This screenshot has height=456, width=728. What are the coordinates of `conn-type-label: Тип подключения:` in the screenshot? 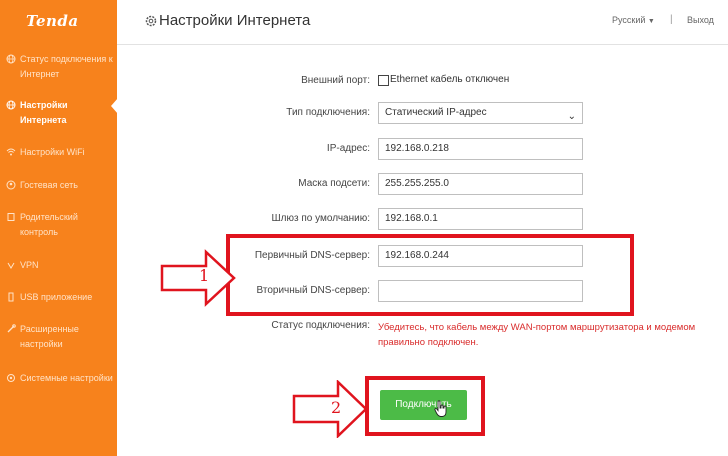 It's located at (328, 112).